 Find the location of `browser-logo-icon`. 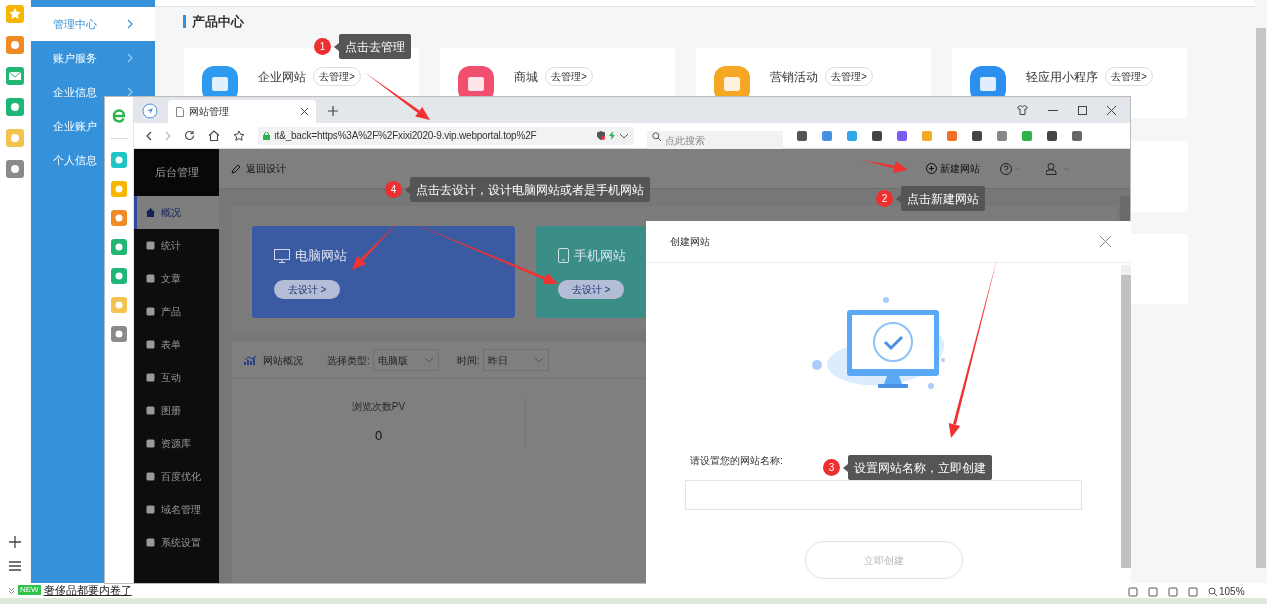

browser-logo-icon is located at coordinates (119, 116).